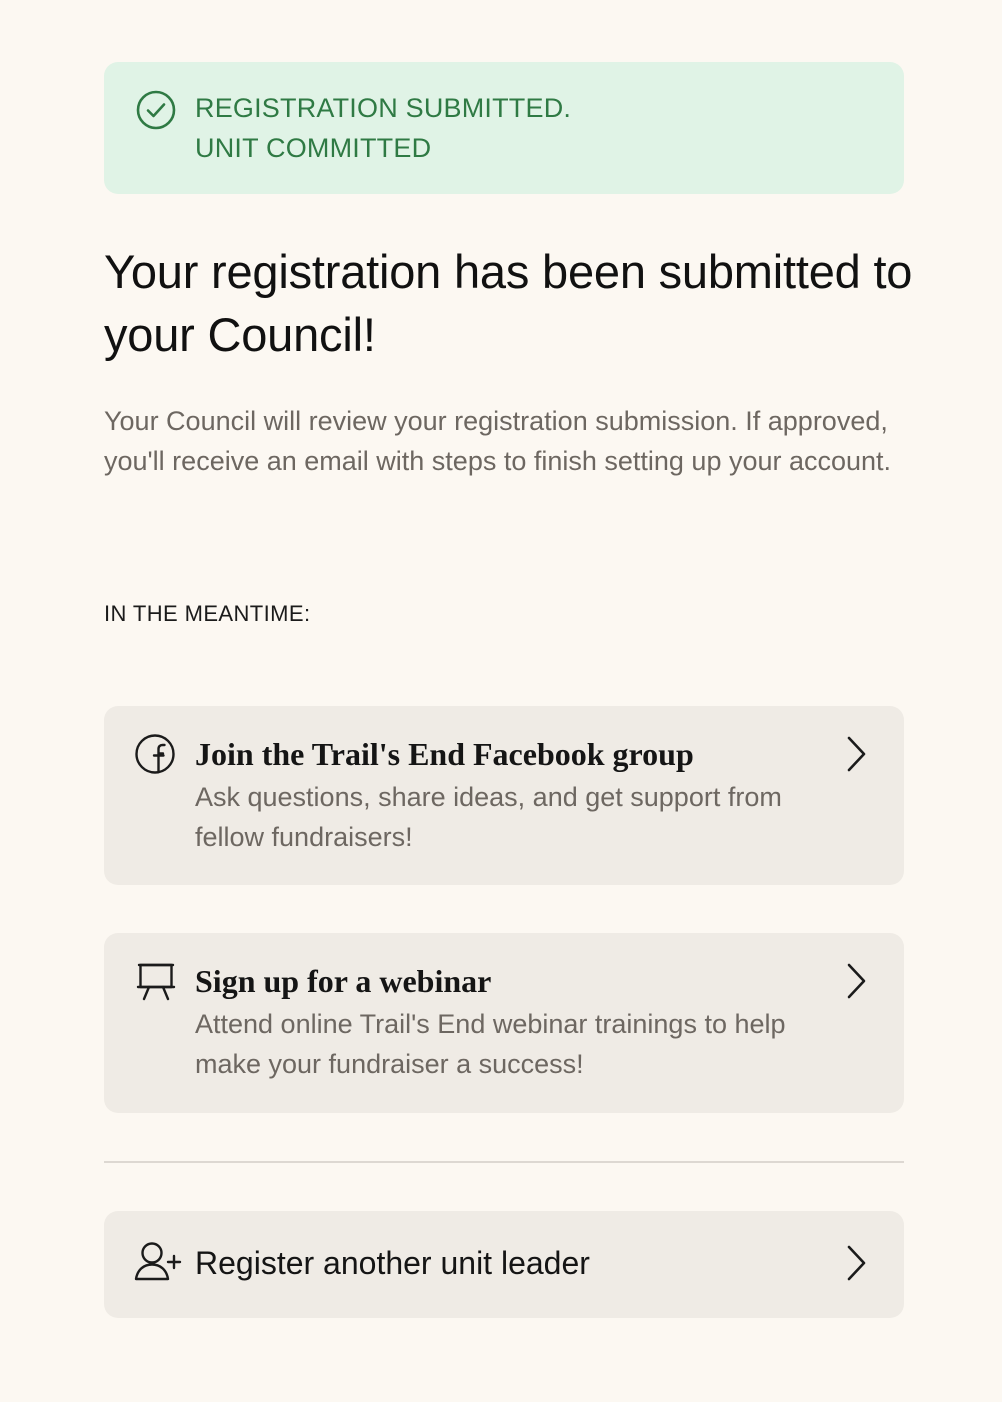 The image size is (1002, 1402). I want to click on banner-status-line-1: REGISTRATION SUBMITTED., so click(383, 108).